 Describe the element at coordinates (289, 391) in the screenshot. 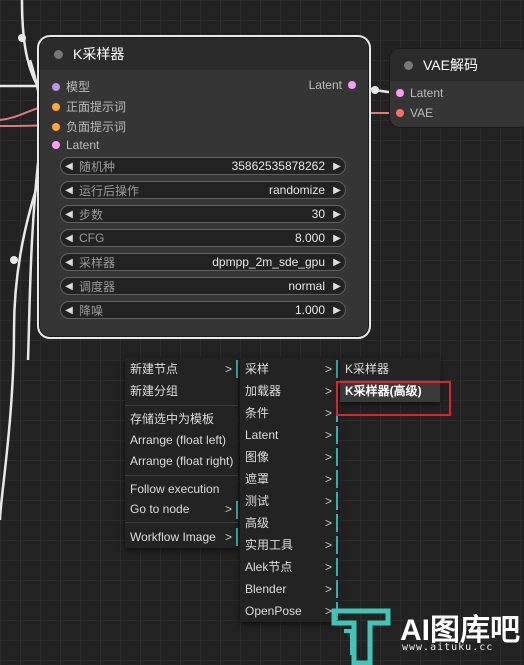

I see `menu-item-loaders: 加载器 >` at that location.